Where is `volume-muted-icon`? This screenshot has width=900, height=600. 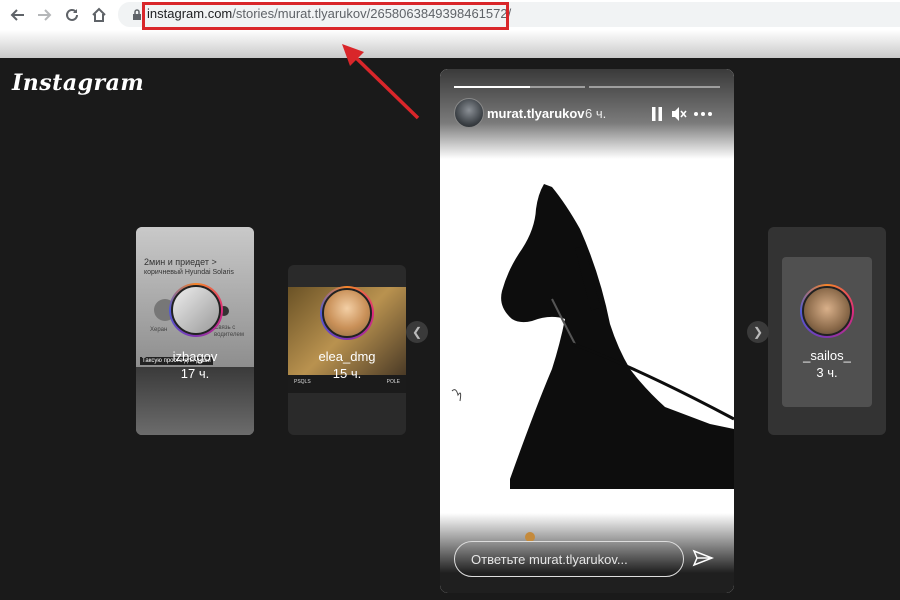 volume-muted-icon is located at coordinates (679, 114).